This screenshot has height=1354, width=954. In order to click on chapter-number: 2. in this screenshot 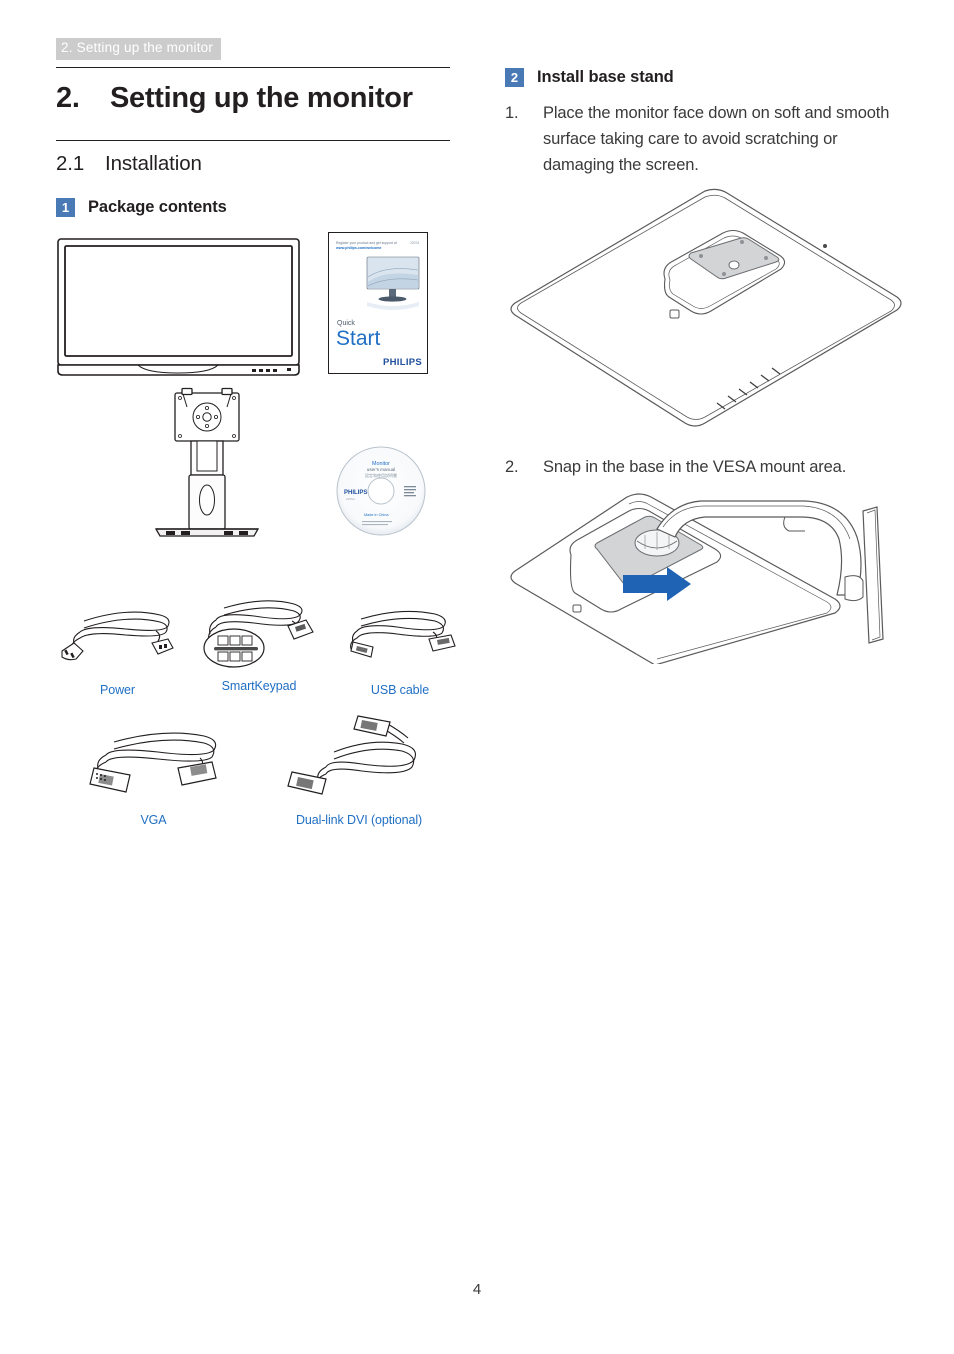, I will do `click(68, 97)`.